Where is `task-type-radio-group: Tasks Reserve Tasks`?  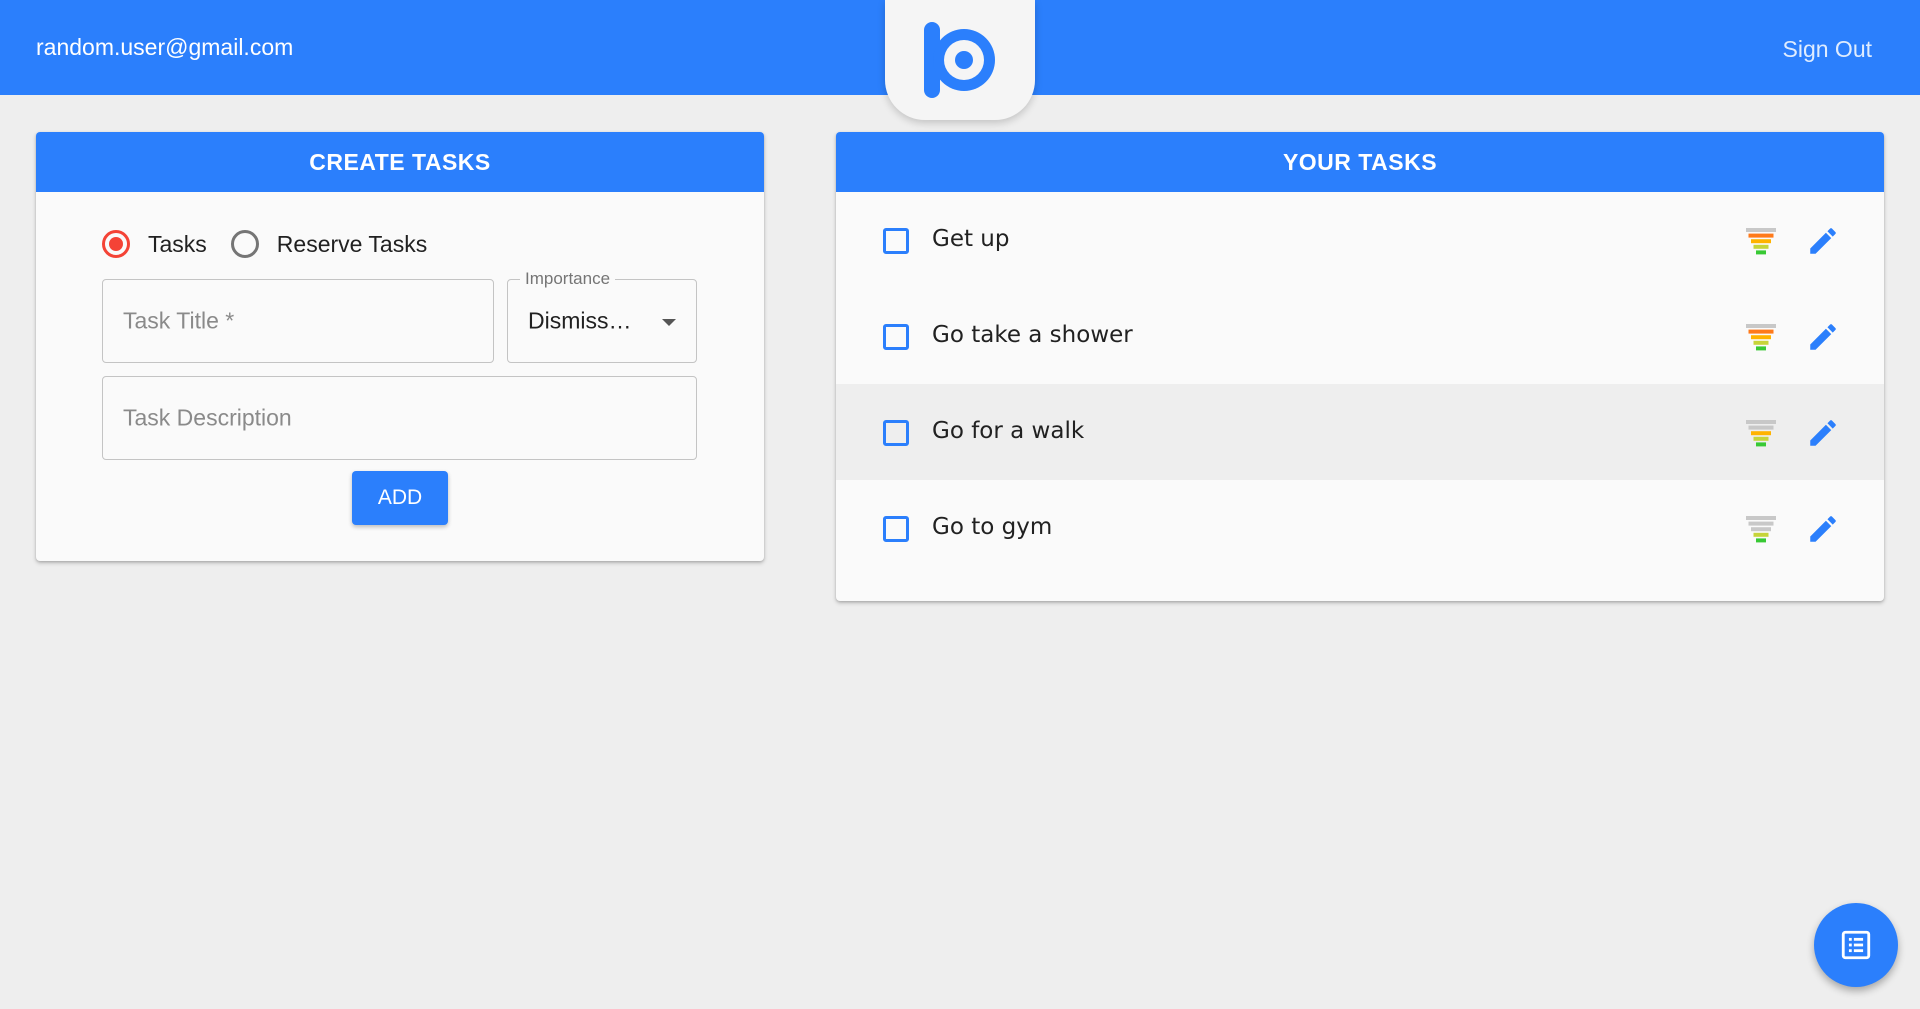
task-type-radio-group: Tasks Reserve Tasks is located at coordinates (276, 244).